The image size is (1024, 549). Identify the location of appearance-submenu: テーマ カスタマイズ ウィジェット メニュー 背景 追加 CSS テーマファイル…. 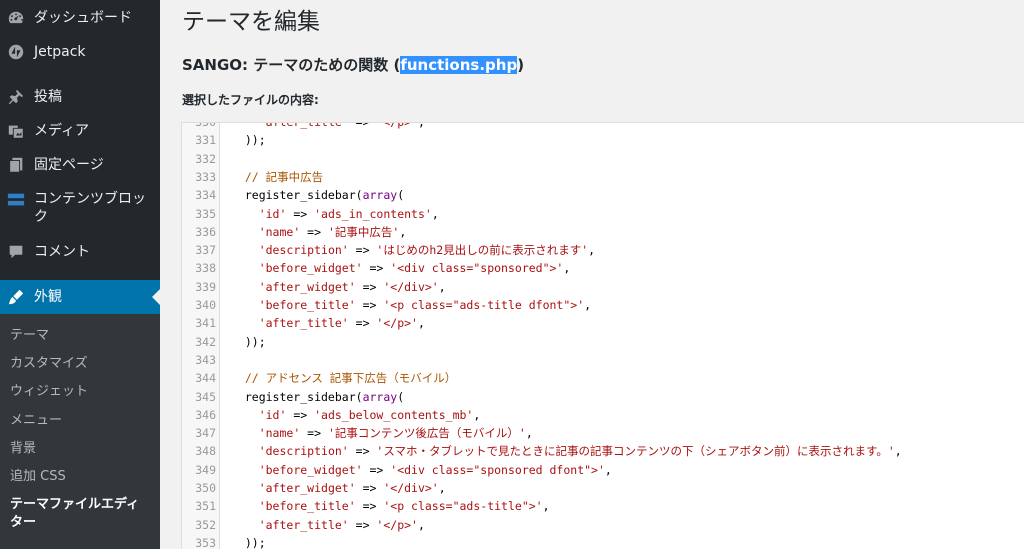
(80, 431).